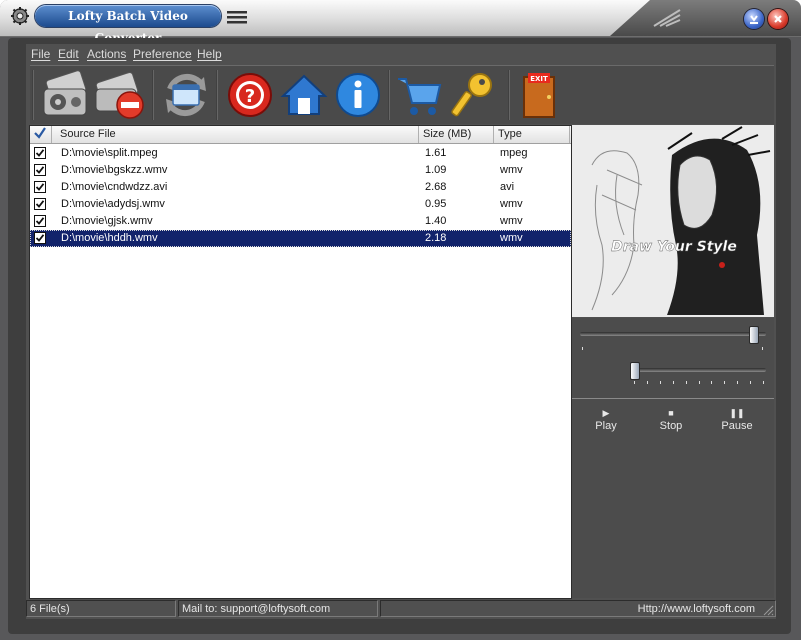 The image size is (801, 640). What do you see at coordinates (456, 134) in the screenshot?
I see `column-size: Size (MB)` at bounding box center [456, 134].